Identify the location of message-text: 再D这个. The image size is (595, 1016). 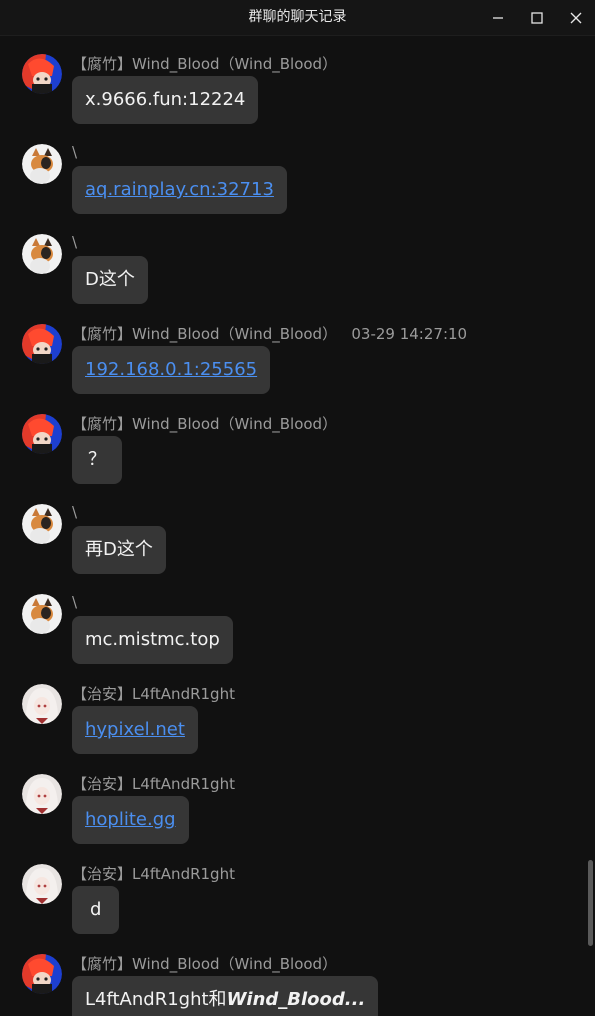
(119, 549).